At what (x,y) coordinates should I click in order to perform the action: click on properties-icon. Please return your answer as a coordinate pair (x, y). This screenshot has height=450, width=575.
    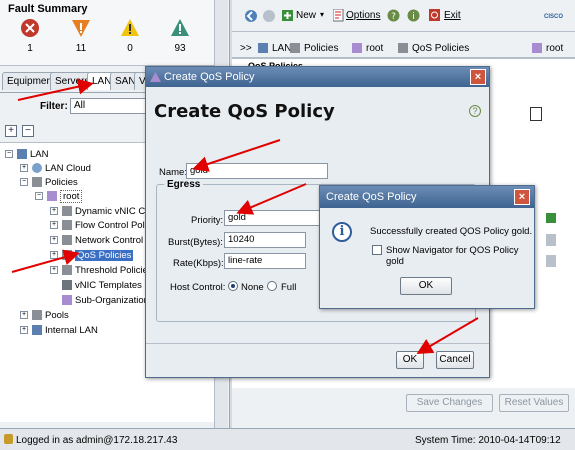
    Looking at the image, I should click on (551, 261).